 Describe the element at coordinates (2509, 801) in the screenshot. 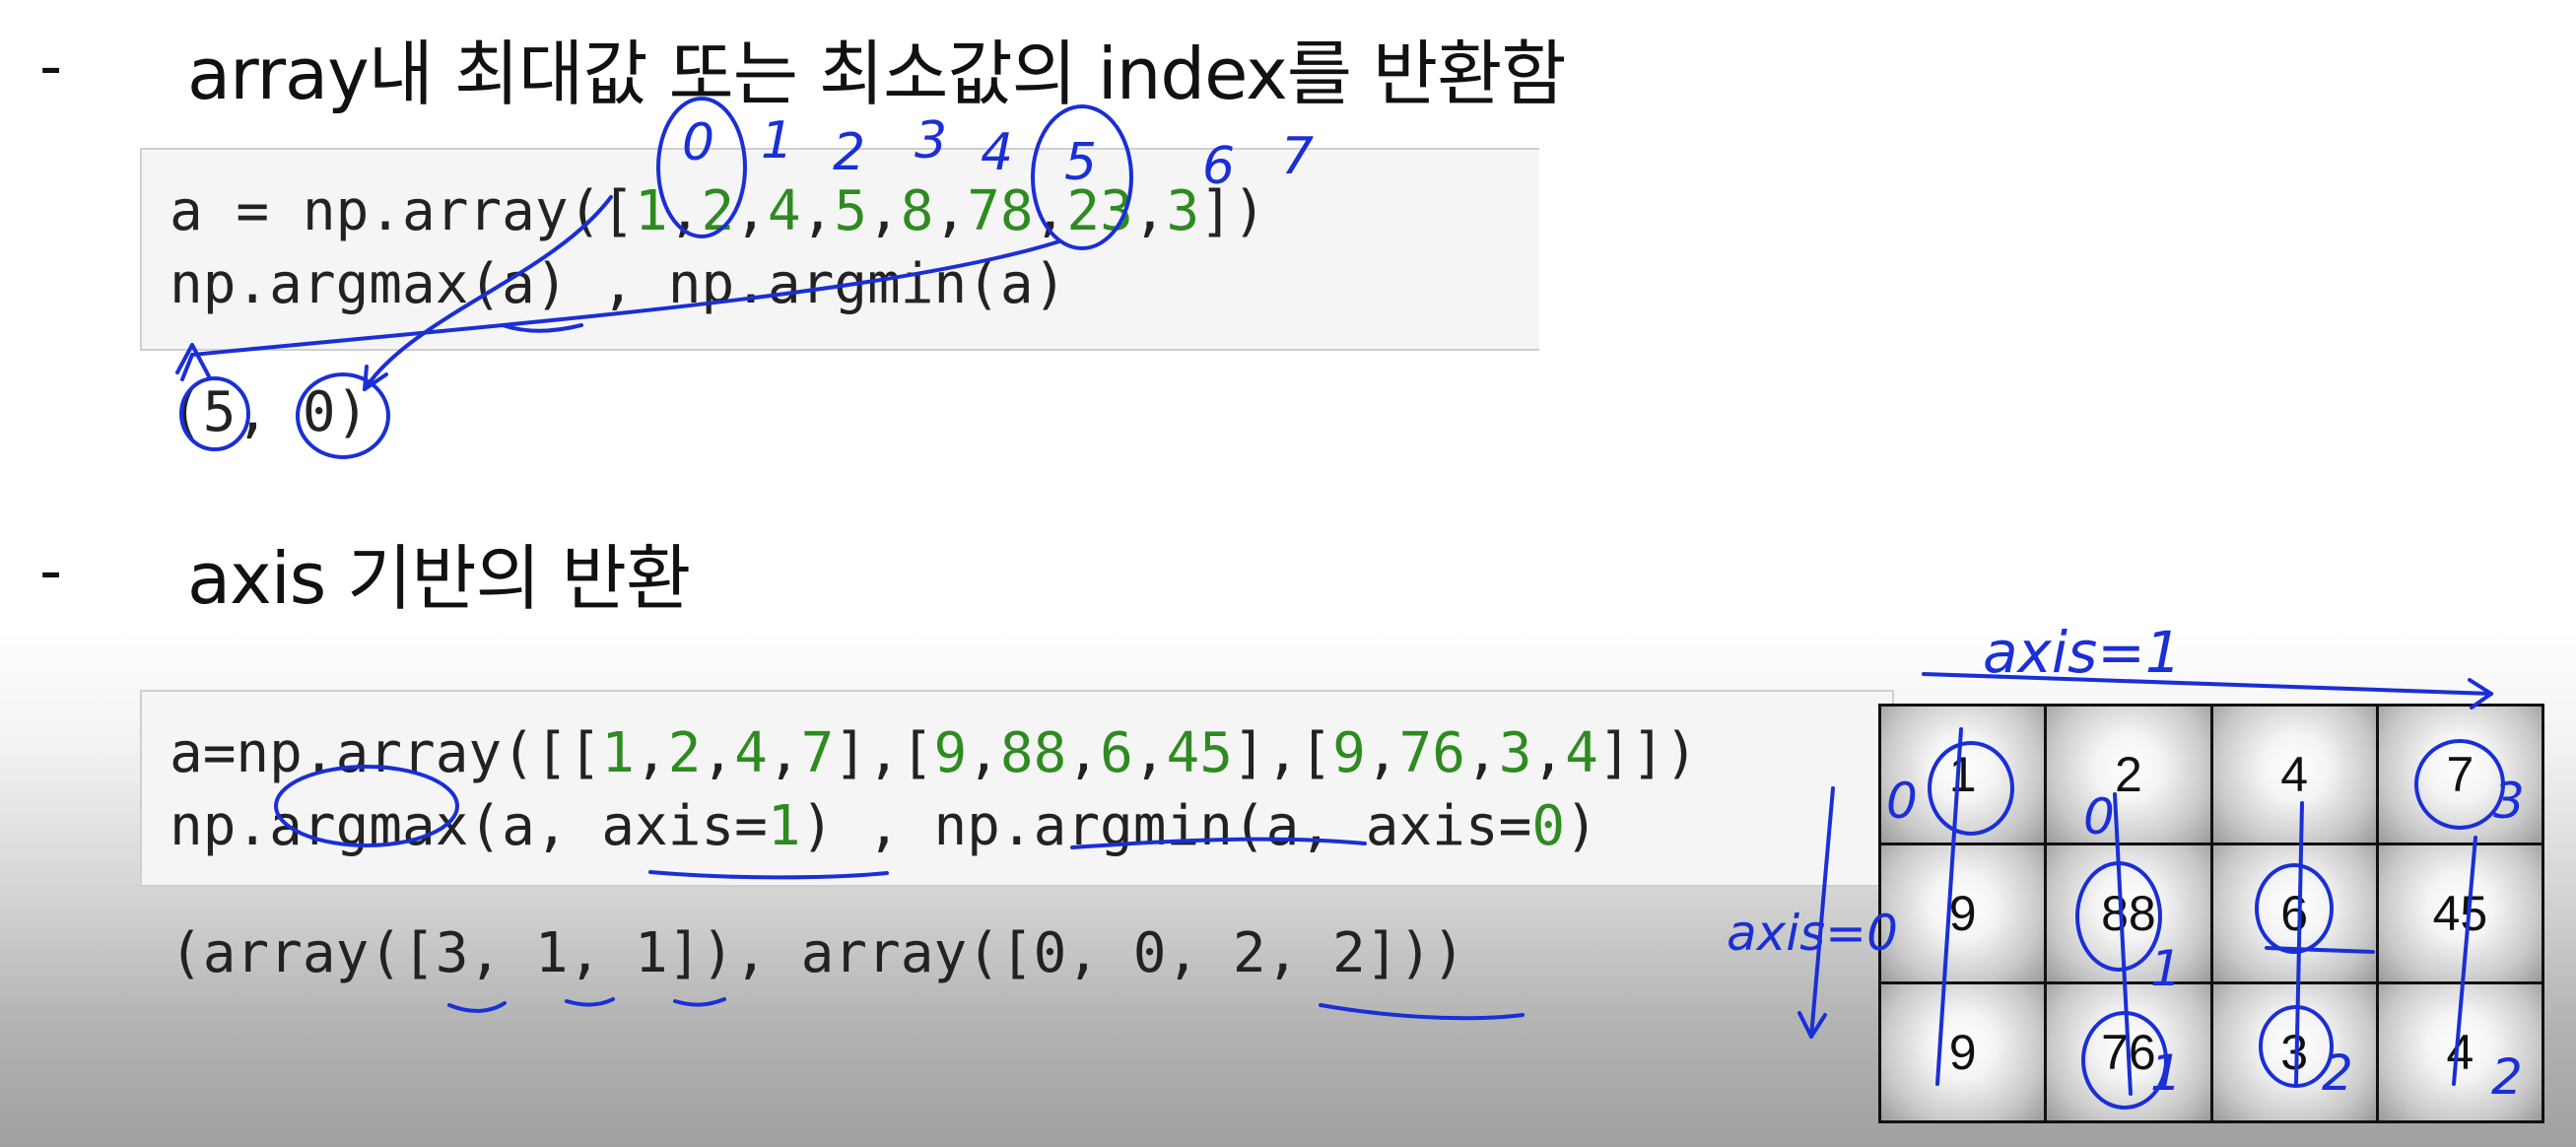

I see `row-mark: 3` at that location.